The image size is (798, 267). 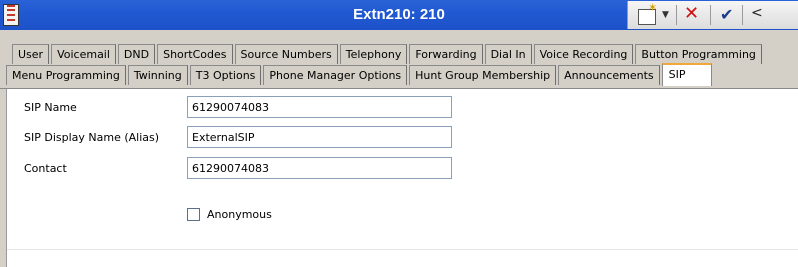 I want to click on sip-name-input, so click(x=319, y=107).